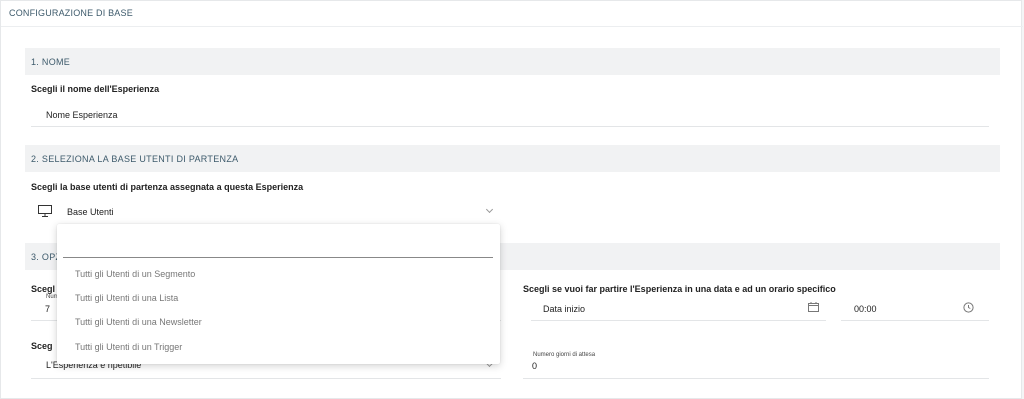 The height and width of the screenshot is (399, 1024). I want to click on section-base-users-title: 2. SELEZIONA LA BASE UTENTI DI PARTENZA, so click(135, 159).